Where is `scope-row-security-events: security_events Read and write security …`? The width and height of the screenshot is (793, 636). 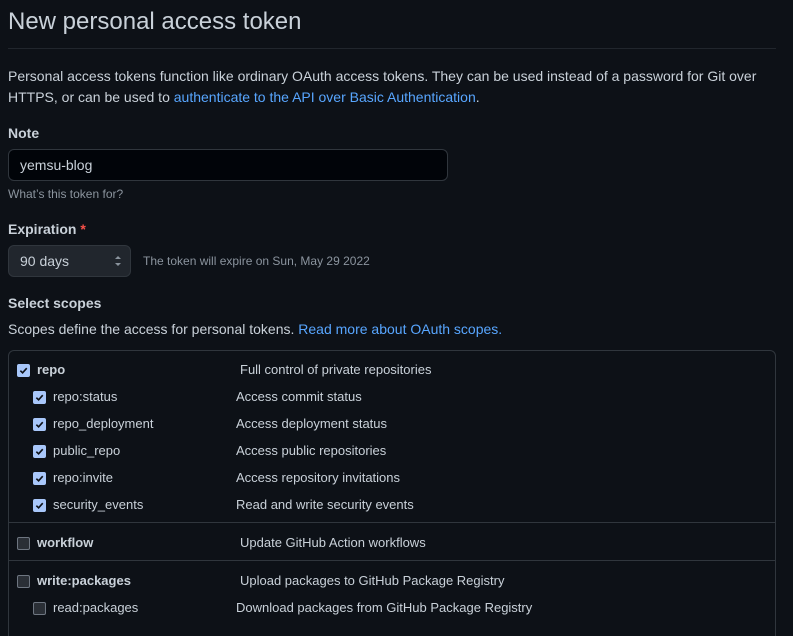 scope-row-security-events: security_events Read and write security … is located at coordinates (396, 507).